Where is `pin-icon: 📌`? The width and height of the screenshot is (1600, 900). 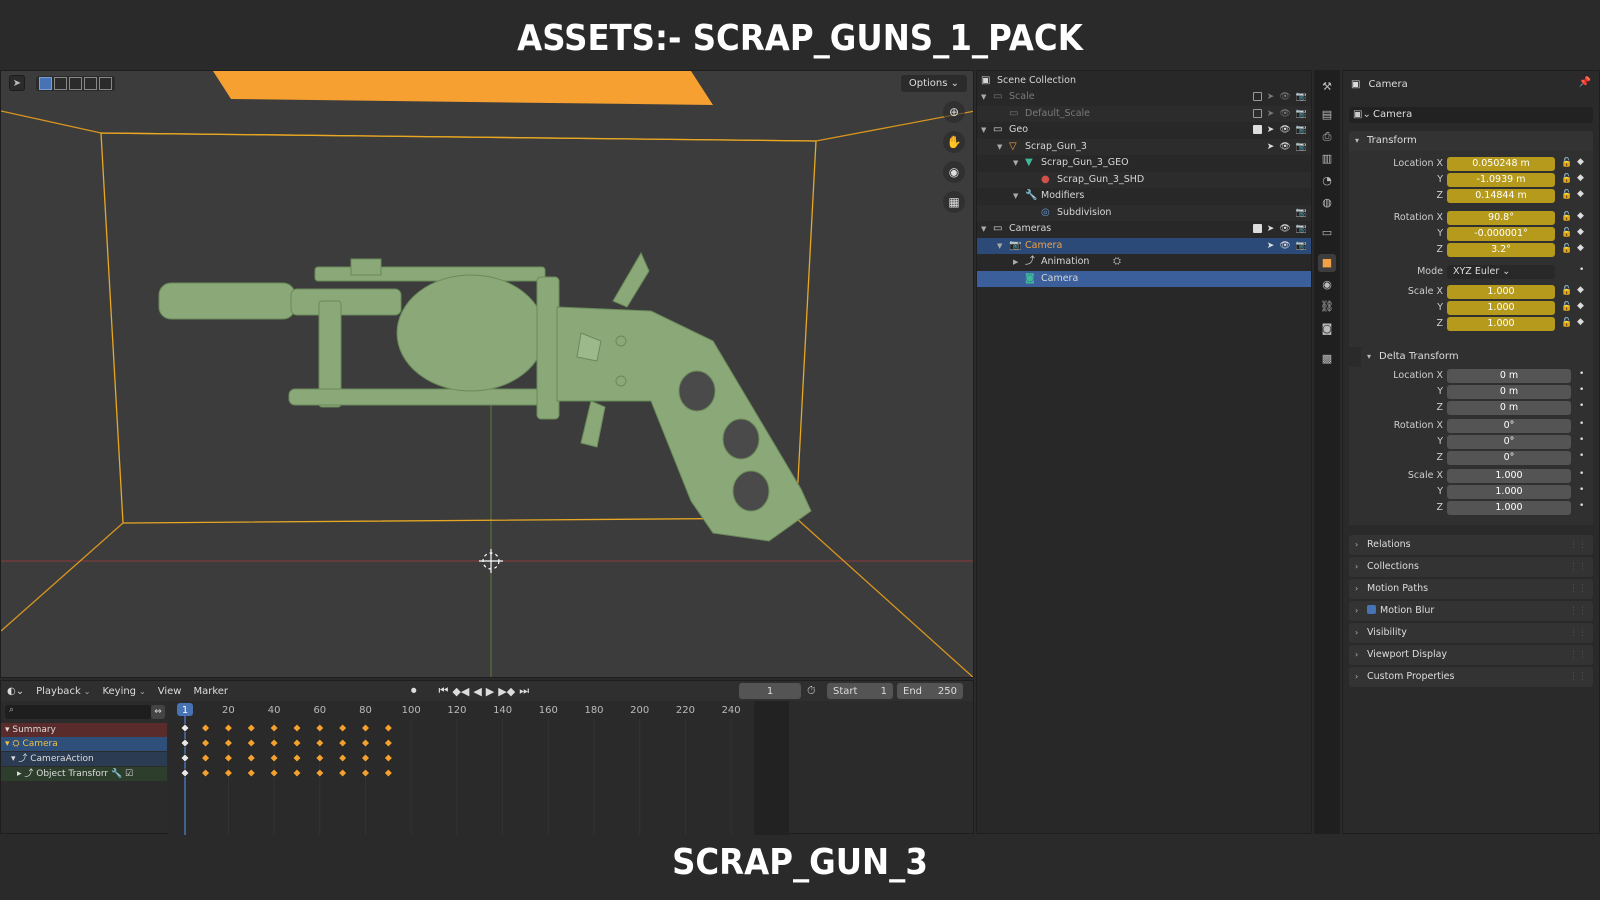
pin-icon: 📌 is located at coordinates (1585, 82).